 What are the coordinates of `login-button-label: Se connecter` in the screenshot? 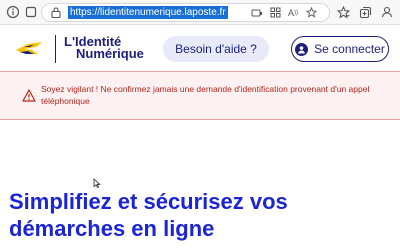 It's located at (349, 49).